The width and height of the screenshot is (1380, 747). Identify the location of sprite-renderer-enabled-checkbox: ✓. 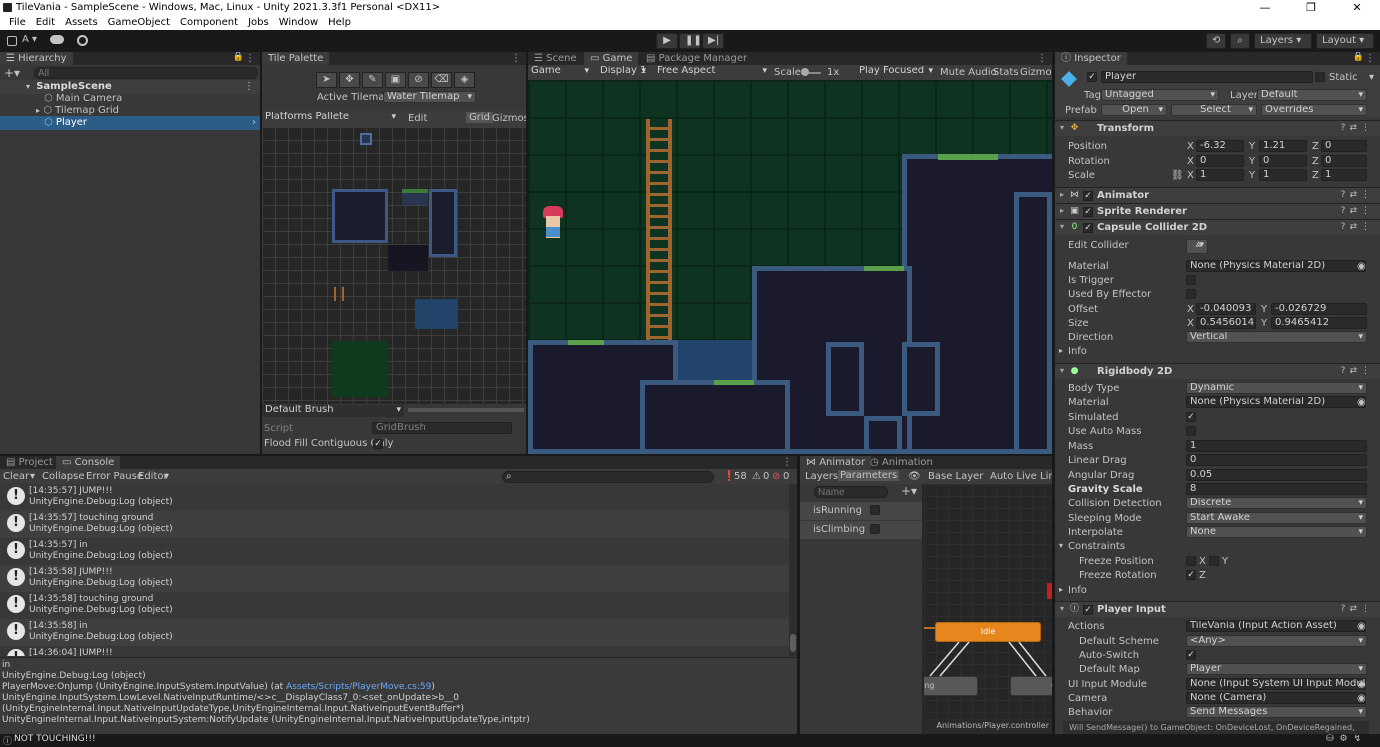
(1088, 212).